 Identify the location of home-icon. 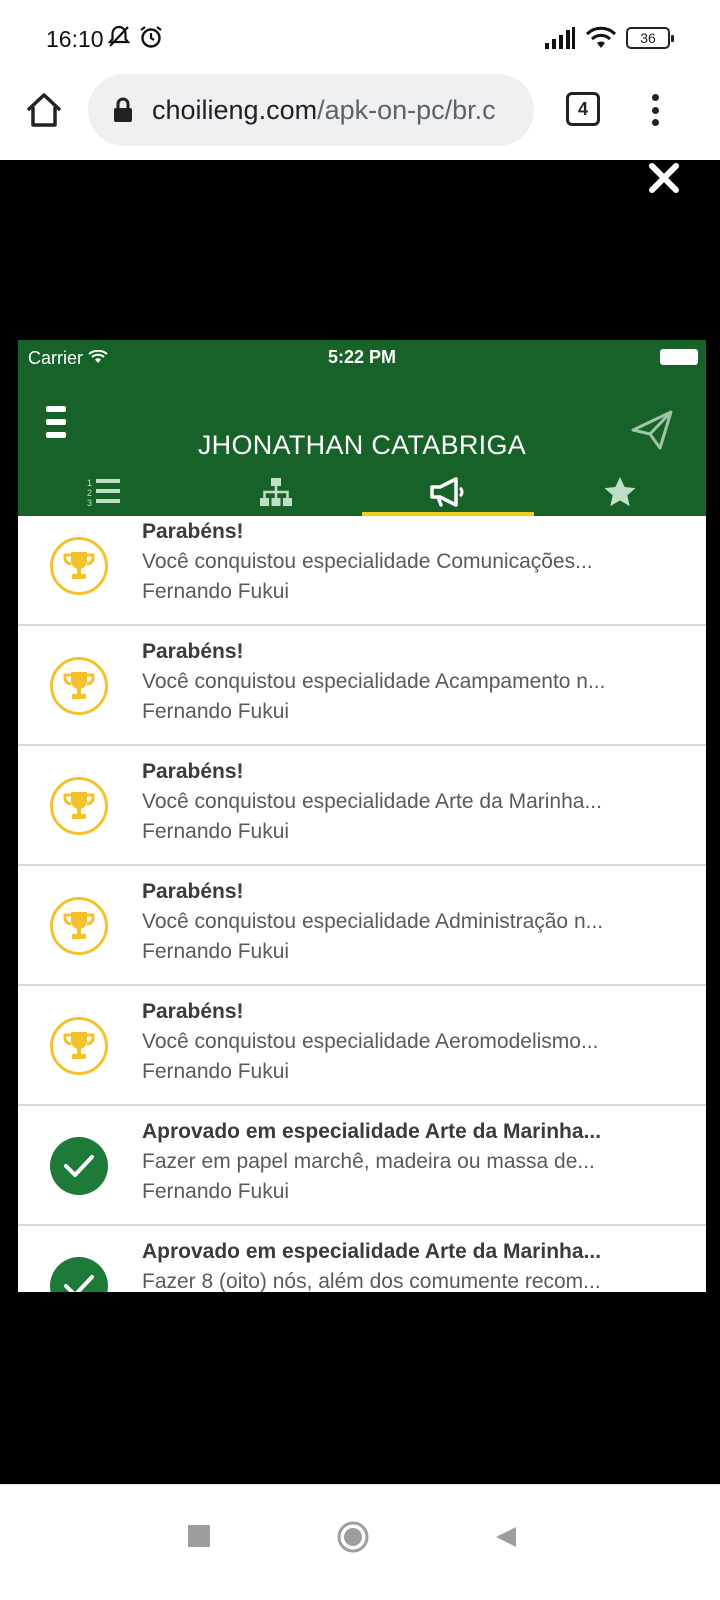
(44, 110).